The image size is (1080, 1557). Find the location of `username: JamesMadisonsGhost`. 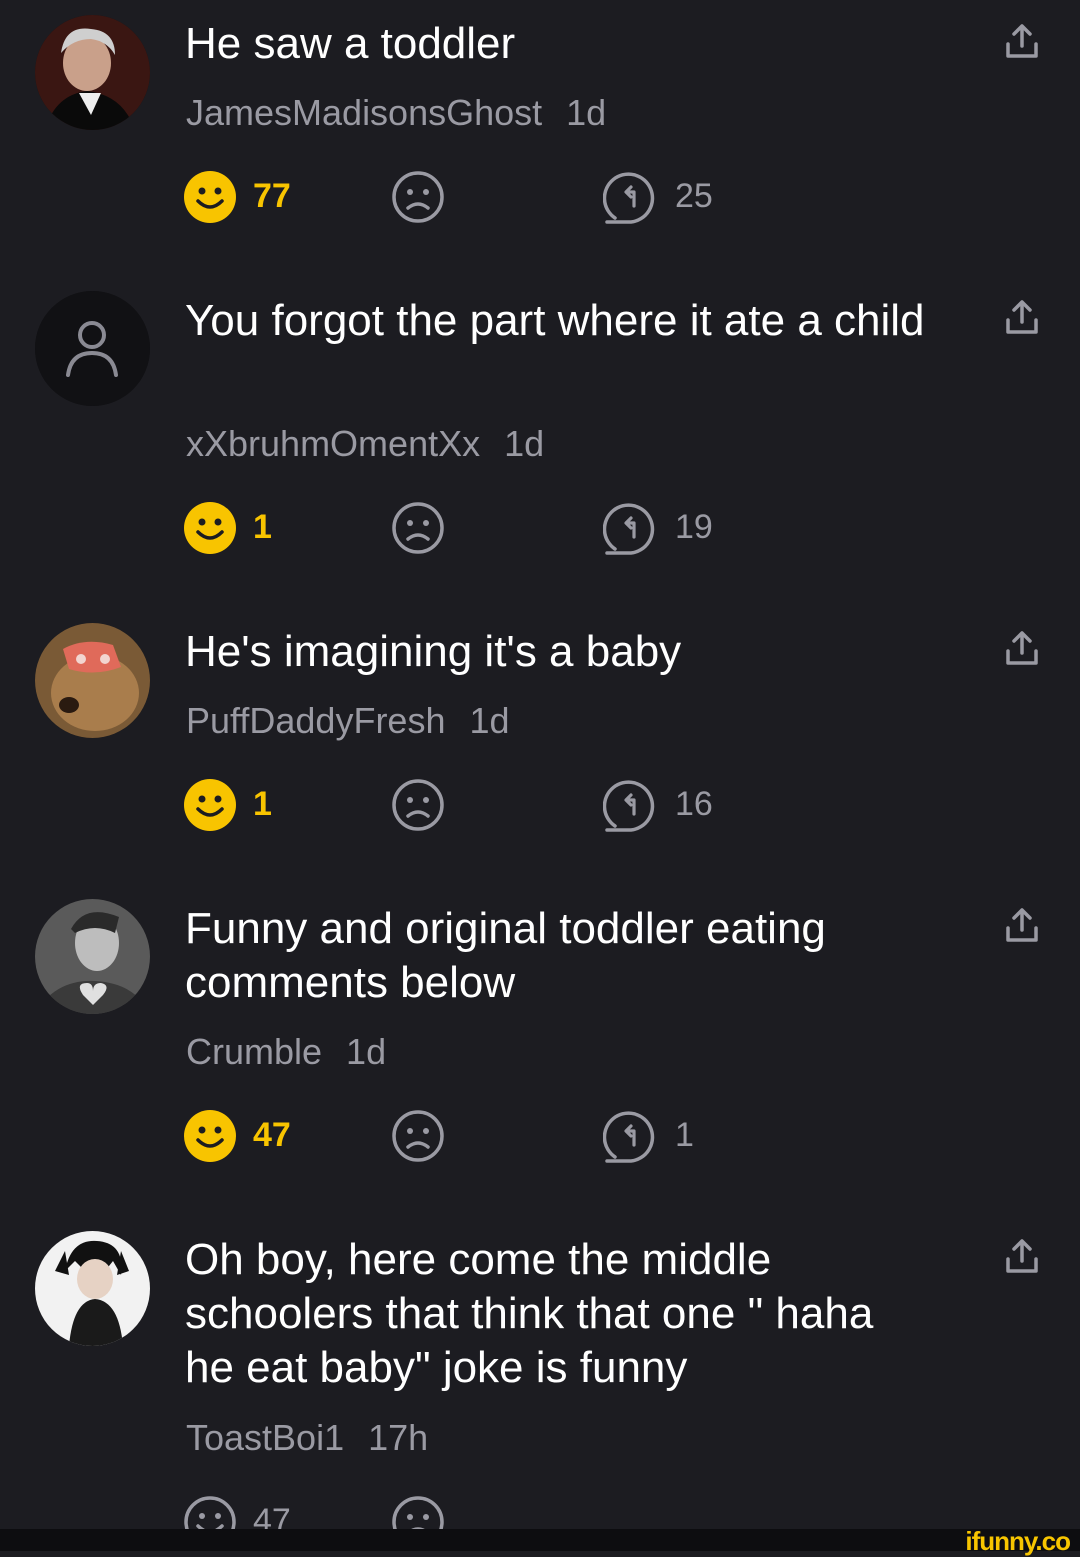

username: JamesMadisonsGhost is located at coordinates (364, 112).